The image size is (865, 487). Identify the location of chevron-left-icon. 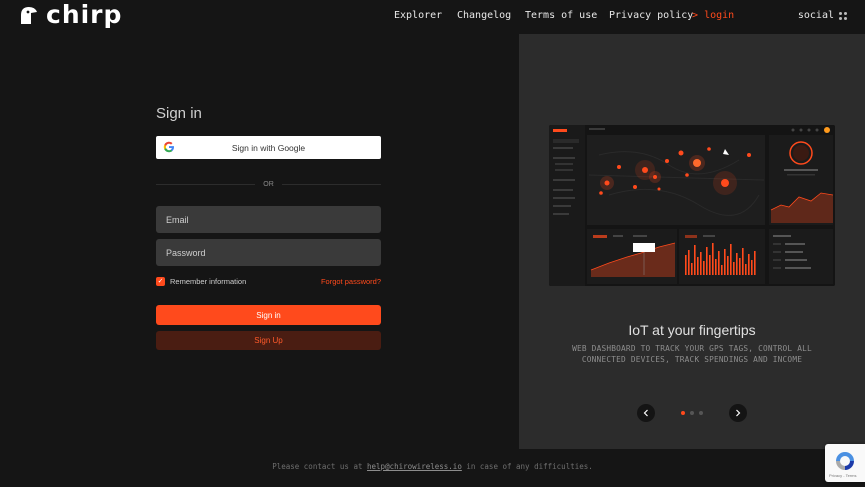
(645, 413).